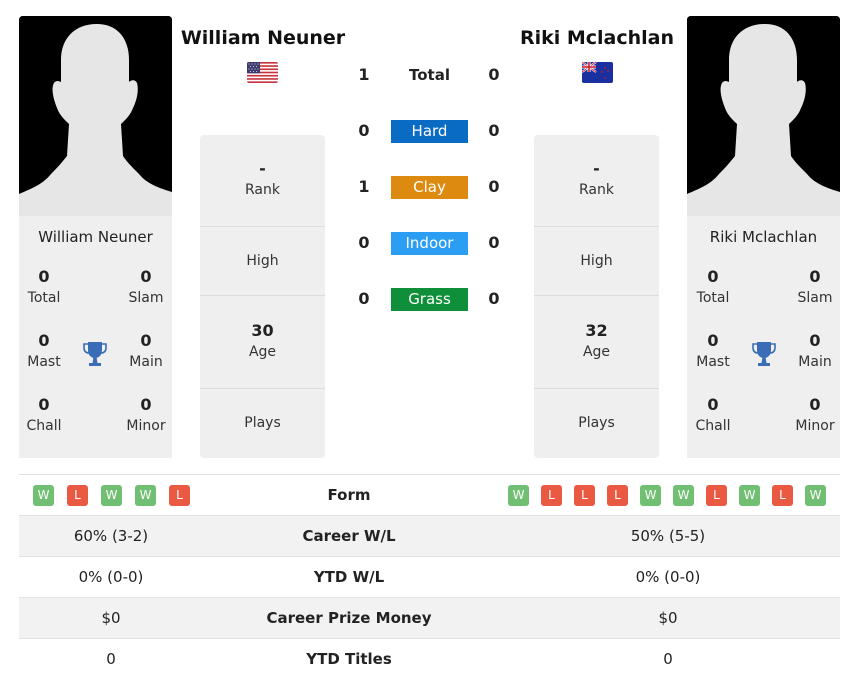 The height and width of the screenshot is (681, 859). What do you see at coordinates (95, 356) in the screenshot?
I see `trophy-icon` at bounding box center [95, 356].